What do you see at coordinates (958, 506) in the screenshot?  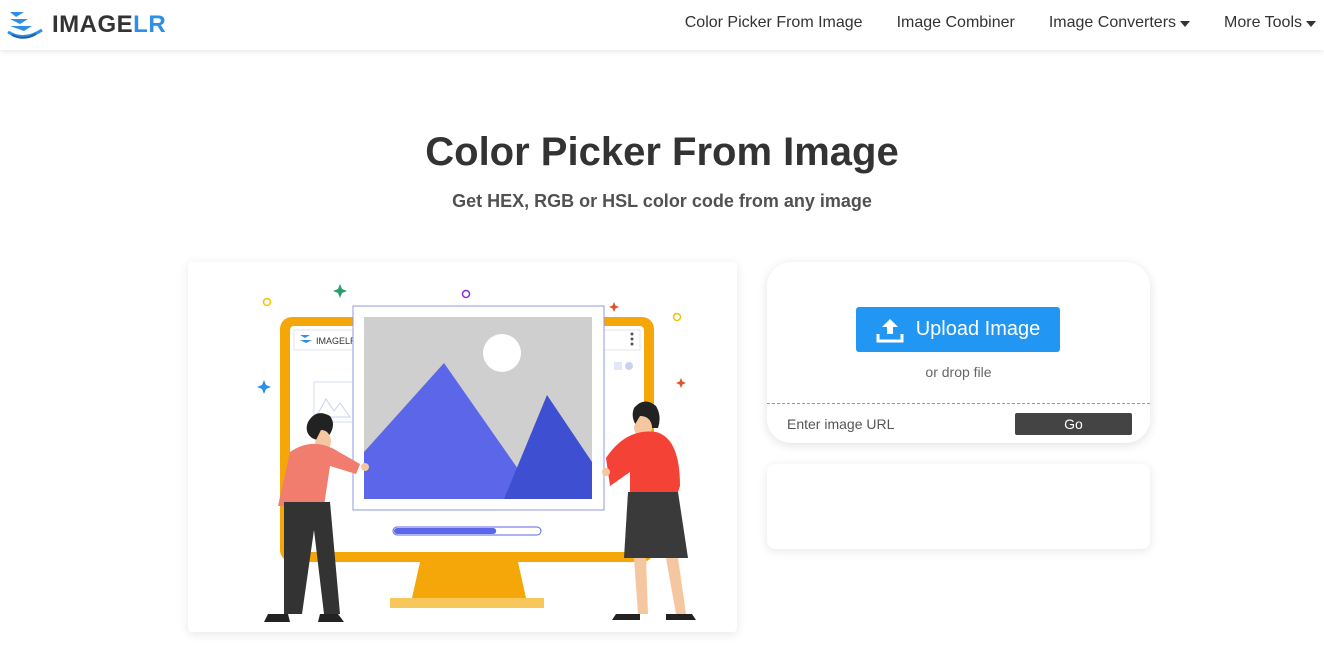 I see `color-result-panel` at bounding box center [958, 506].